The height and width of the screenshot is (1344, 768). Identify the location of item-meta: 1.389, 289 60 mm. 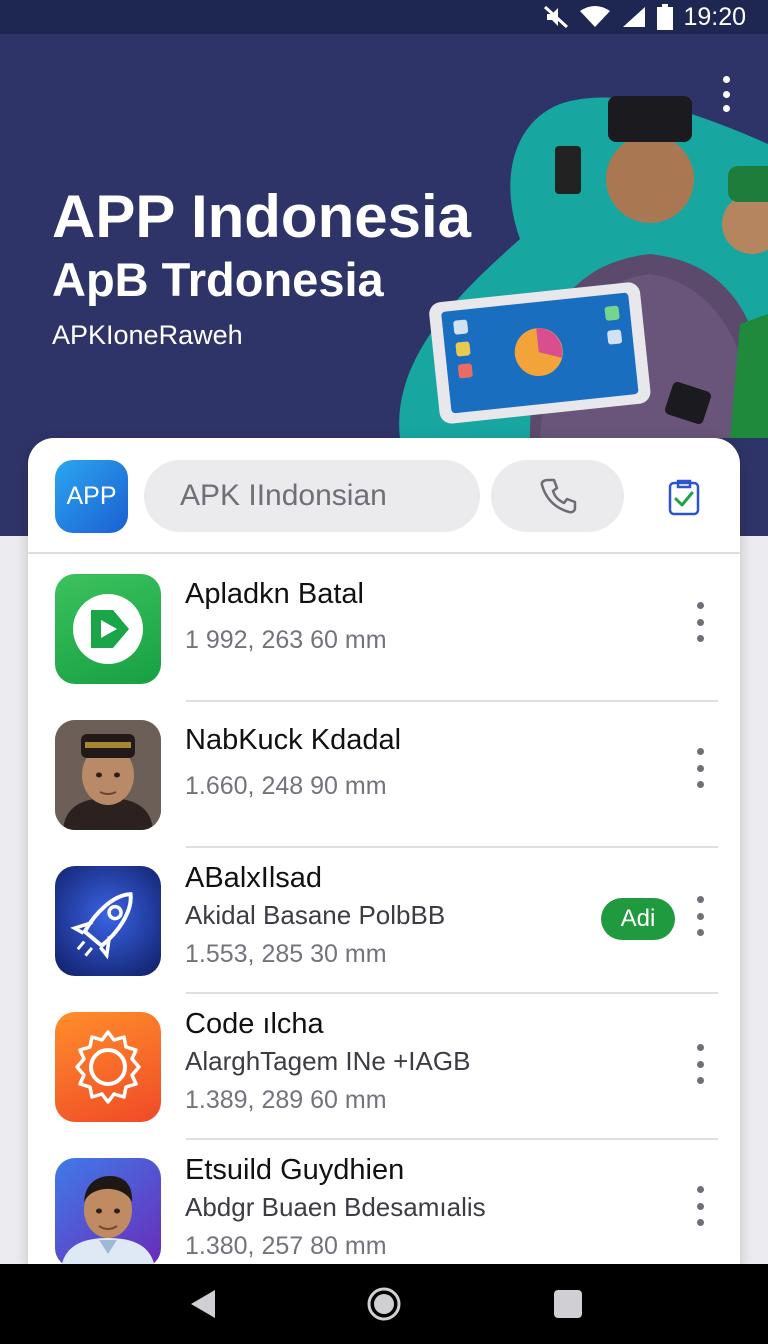
(286, 1100).